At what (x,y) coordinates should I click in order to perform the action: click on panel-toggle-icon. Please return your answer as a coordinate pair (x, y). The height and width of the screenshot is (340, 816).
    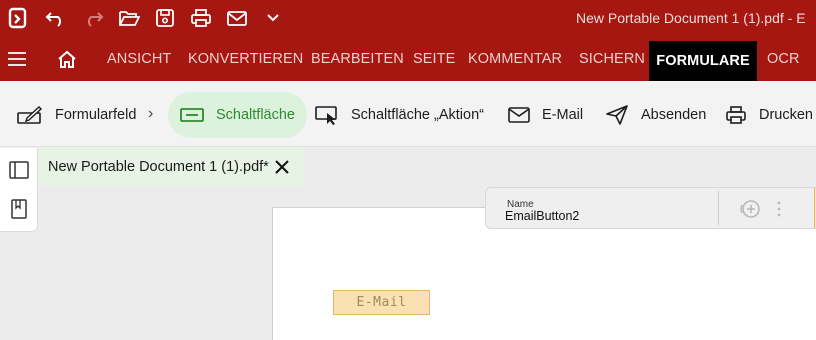
    Looking at the image, I should click on (19, 170).